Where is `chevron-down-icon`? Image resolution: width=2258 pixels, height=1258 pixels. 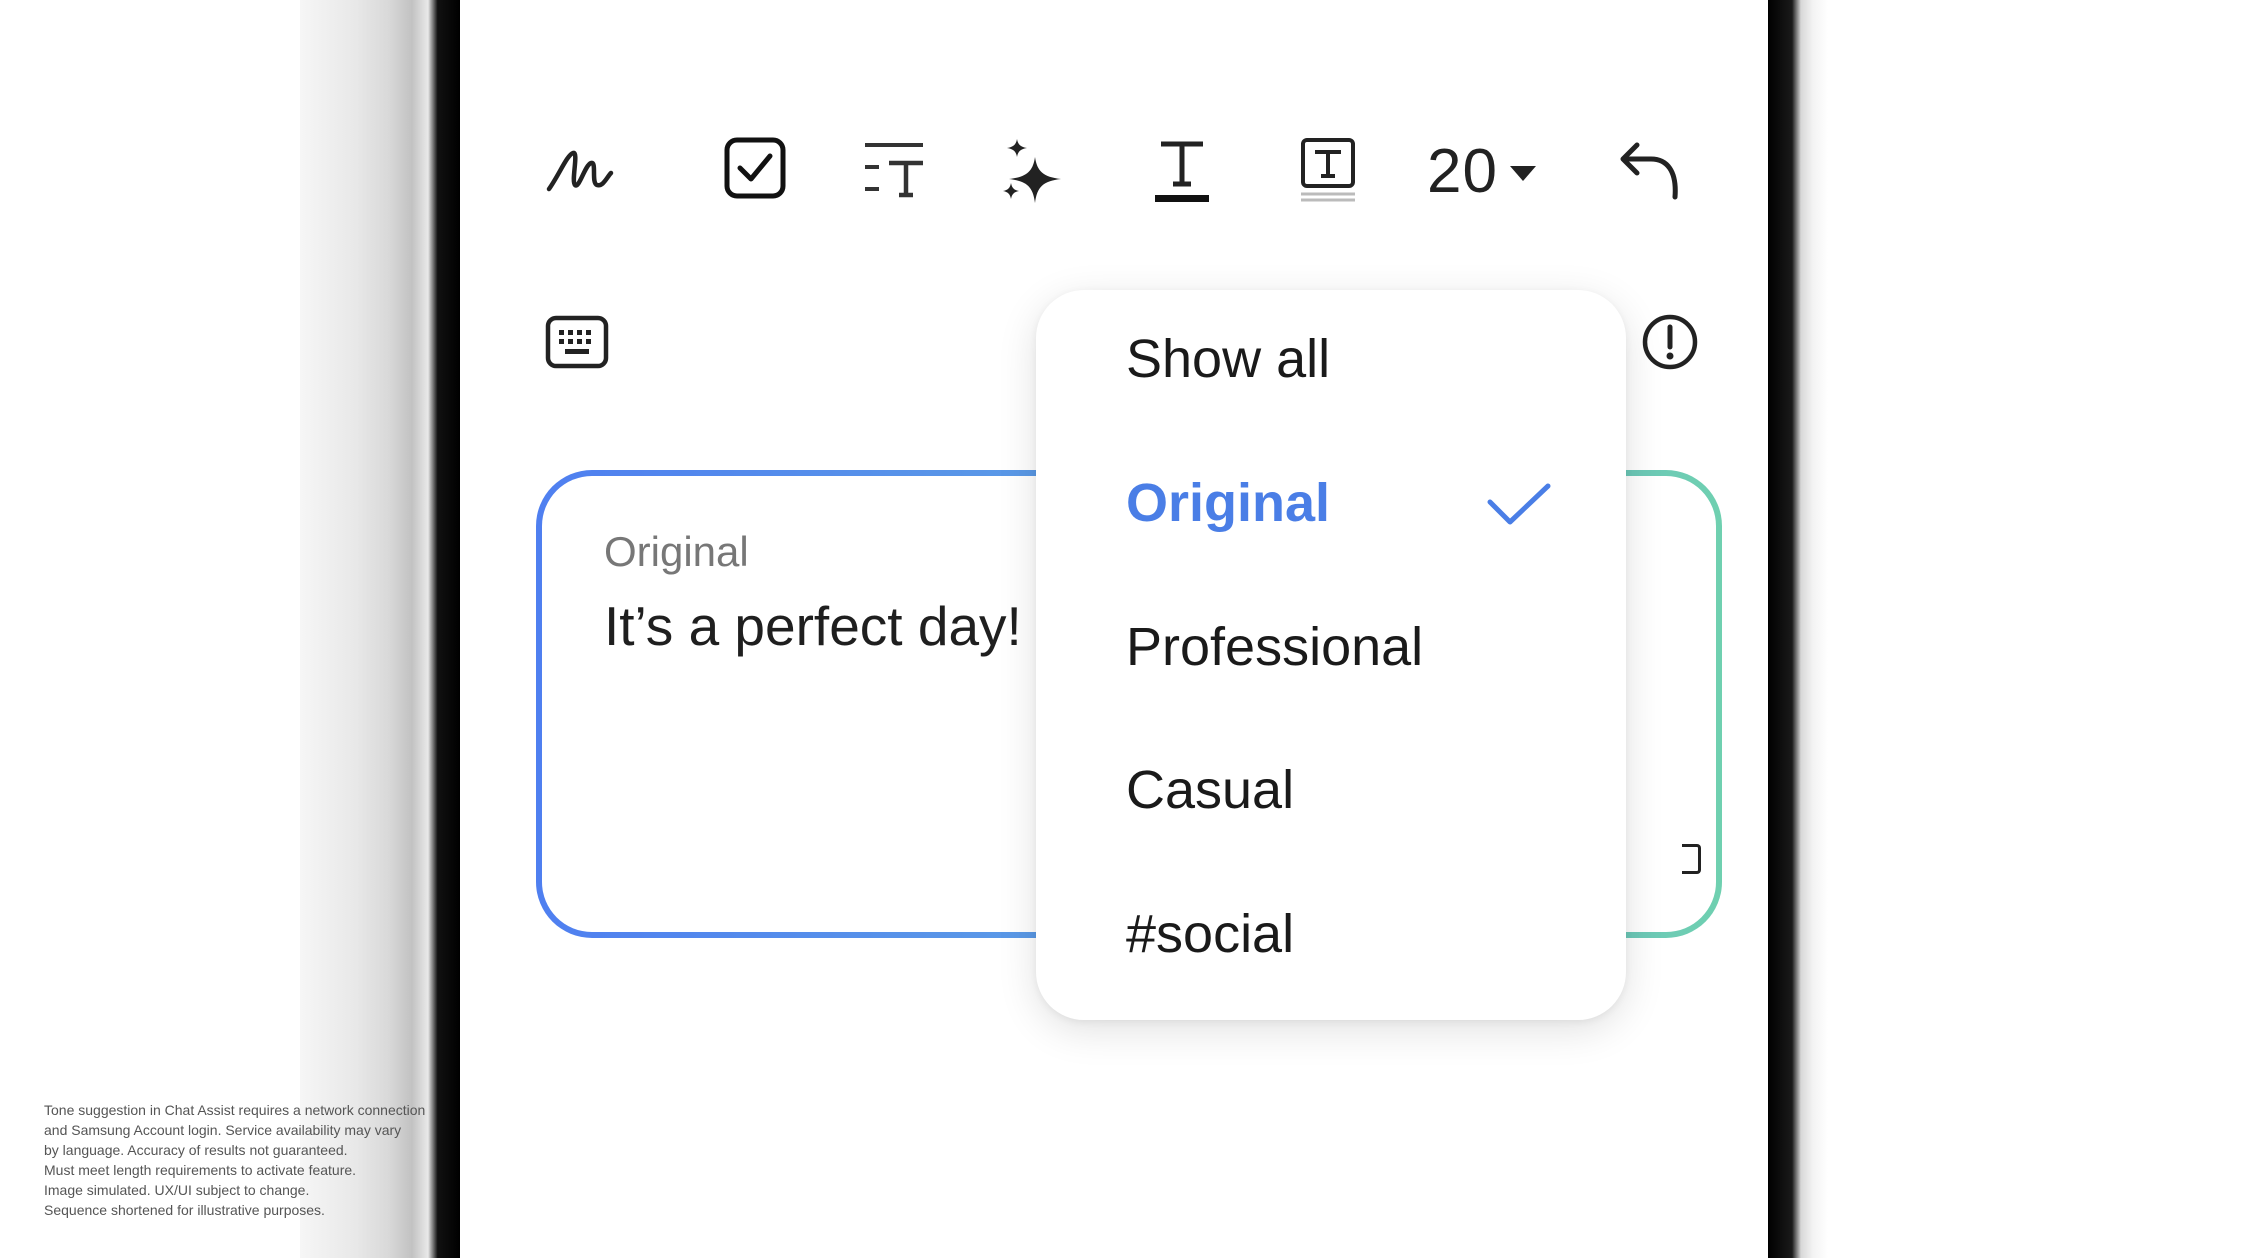
chevron-down-icon is located at coordinates (1522, 173).